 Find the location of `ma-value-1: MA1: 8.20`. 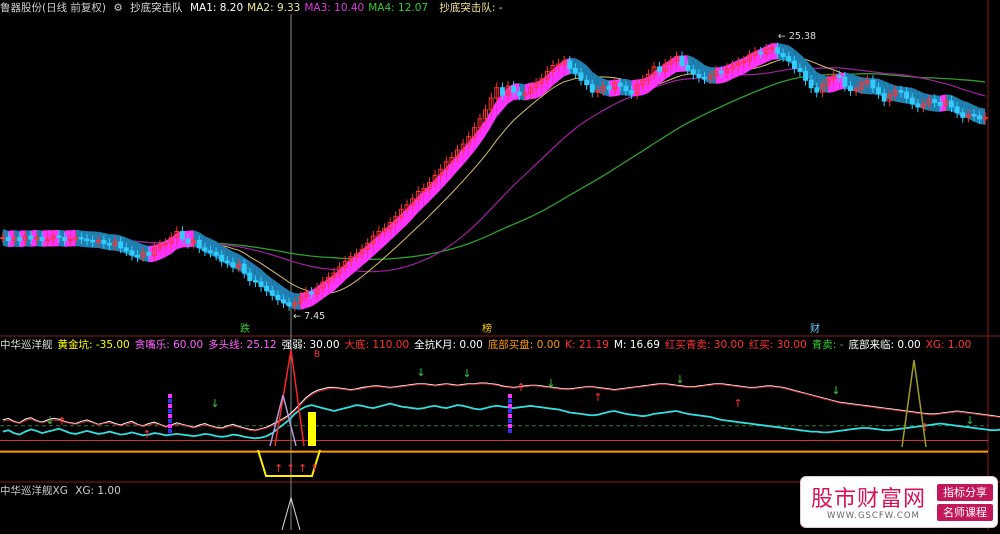

ma-value-1: MA1: 8.20 is located at coordinates (216, 8).